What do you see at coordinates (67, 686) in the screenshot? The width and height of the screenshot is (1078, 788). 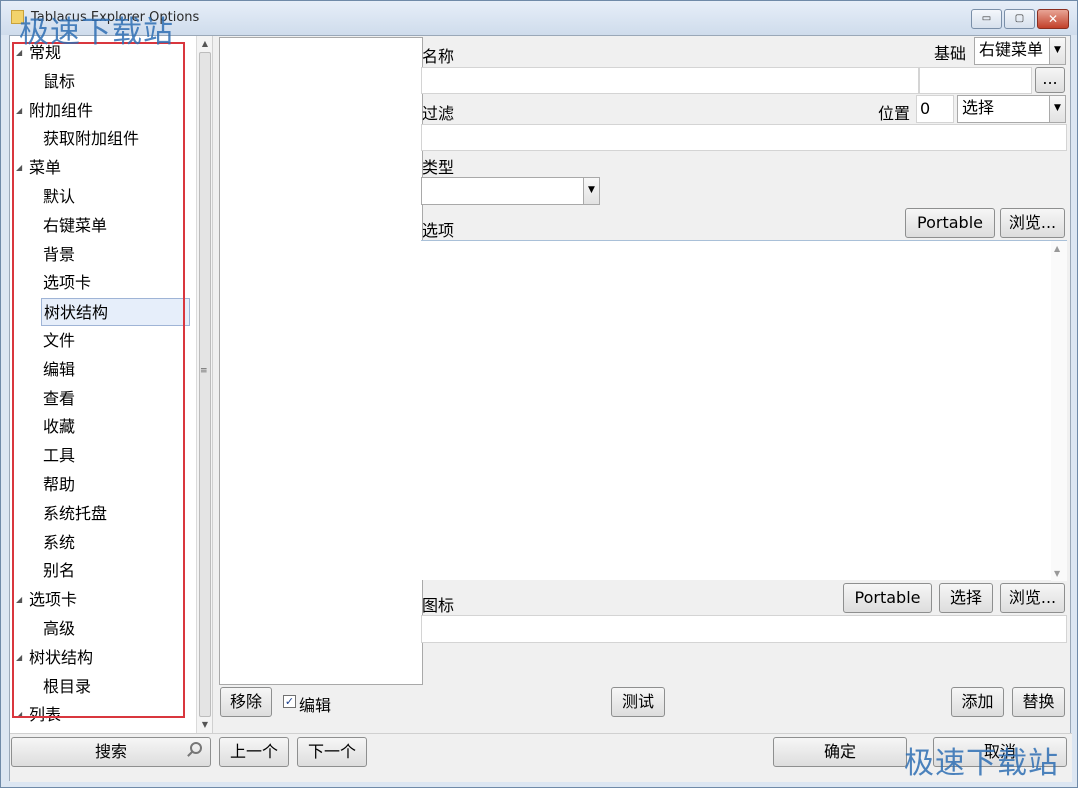 I see `tree-item-label: 根目录` at bounding box center [67, 686].